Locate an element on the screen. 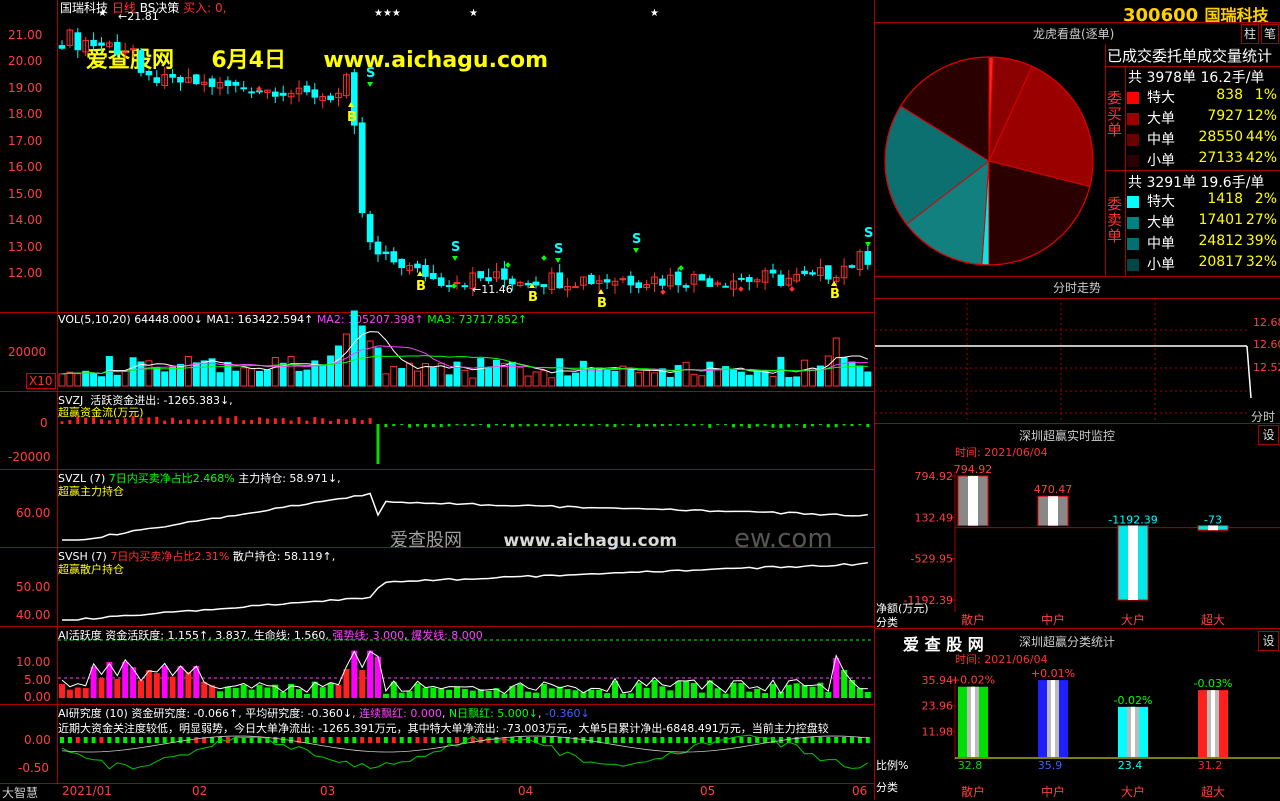  buy-row-label: 中单 is located at coordinates (1161, 140).